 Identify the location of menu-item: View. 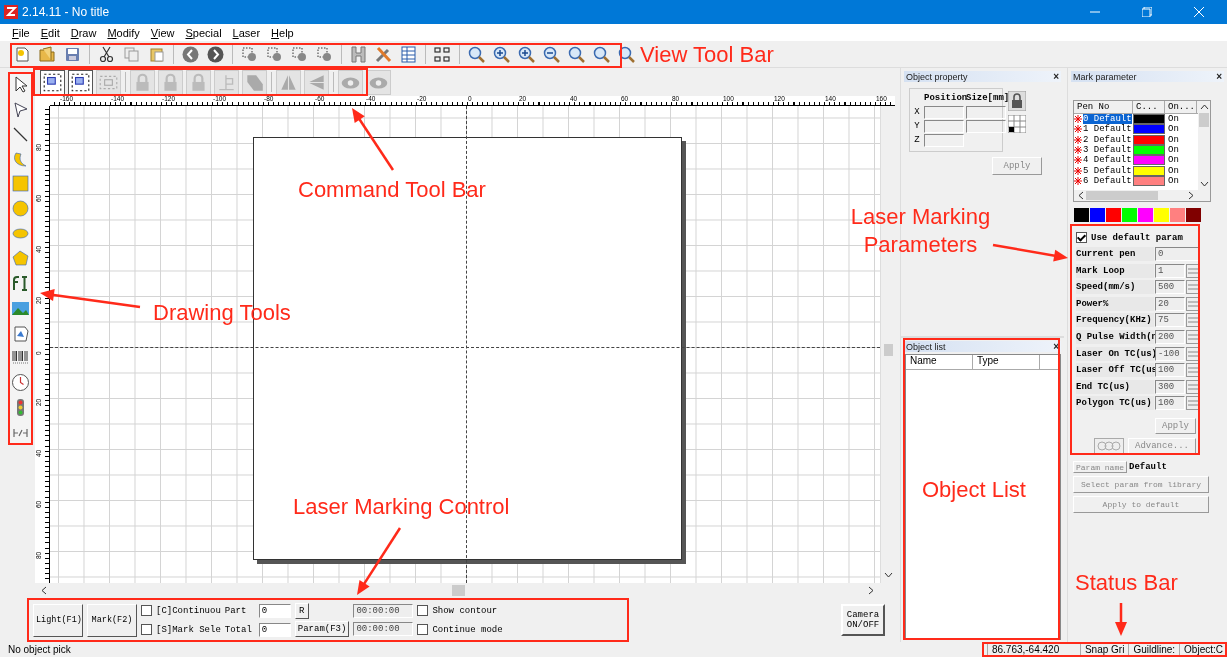
(162, 32).